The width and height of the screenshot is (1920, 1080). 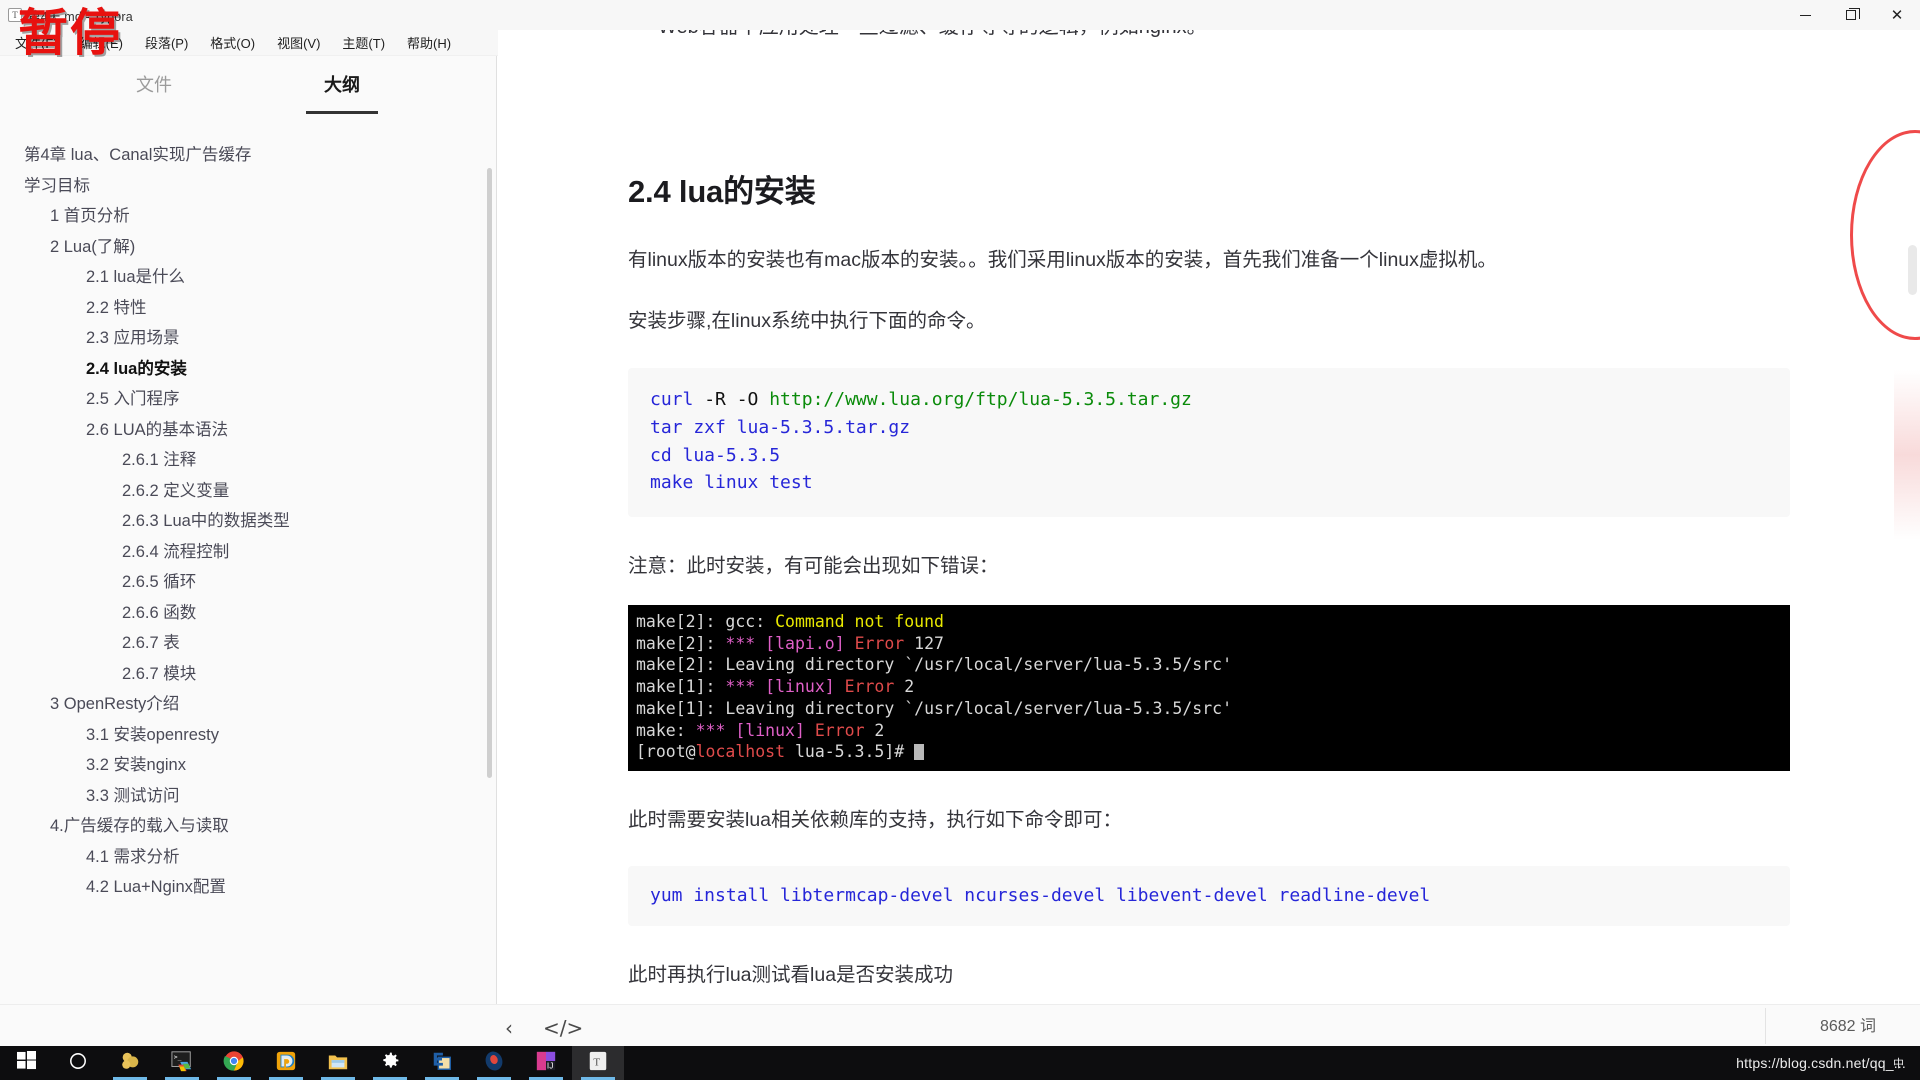 What do you see at coordinates (813, 566) in the screenshot?
I see `paragraph-3: 注意：此时安装，有可能会出现如下错误：` at bounding box center [813, 566].